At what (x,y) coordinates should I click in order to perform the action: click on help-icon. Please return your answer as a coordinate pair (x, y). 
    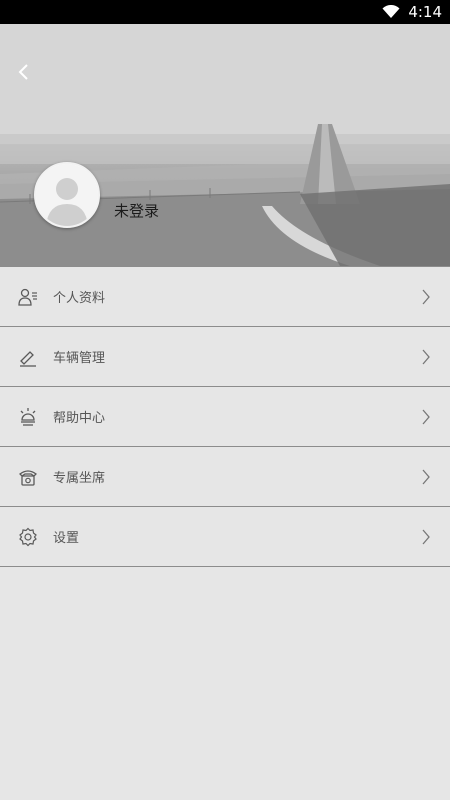
    Looking at the image, I should click on (28, 417).